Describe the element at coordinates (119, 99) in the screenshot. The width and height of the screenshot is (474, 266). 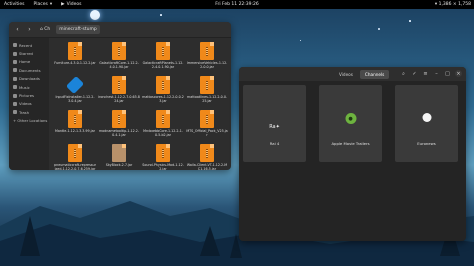
I see `file-name: ironchest-1.12.2-7.0.65.824.jar` at that location.